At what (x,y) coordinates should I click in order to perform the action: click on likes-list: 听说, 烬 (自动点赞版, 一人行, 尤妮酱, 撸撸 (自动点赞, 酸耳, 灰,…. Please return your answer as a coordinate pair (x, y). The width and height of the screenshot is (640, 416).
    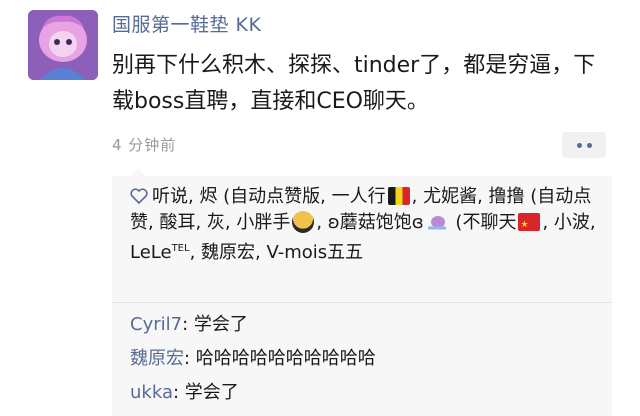
    Looking at the image, I should click on (365, 225).